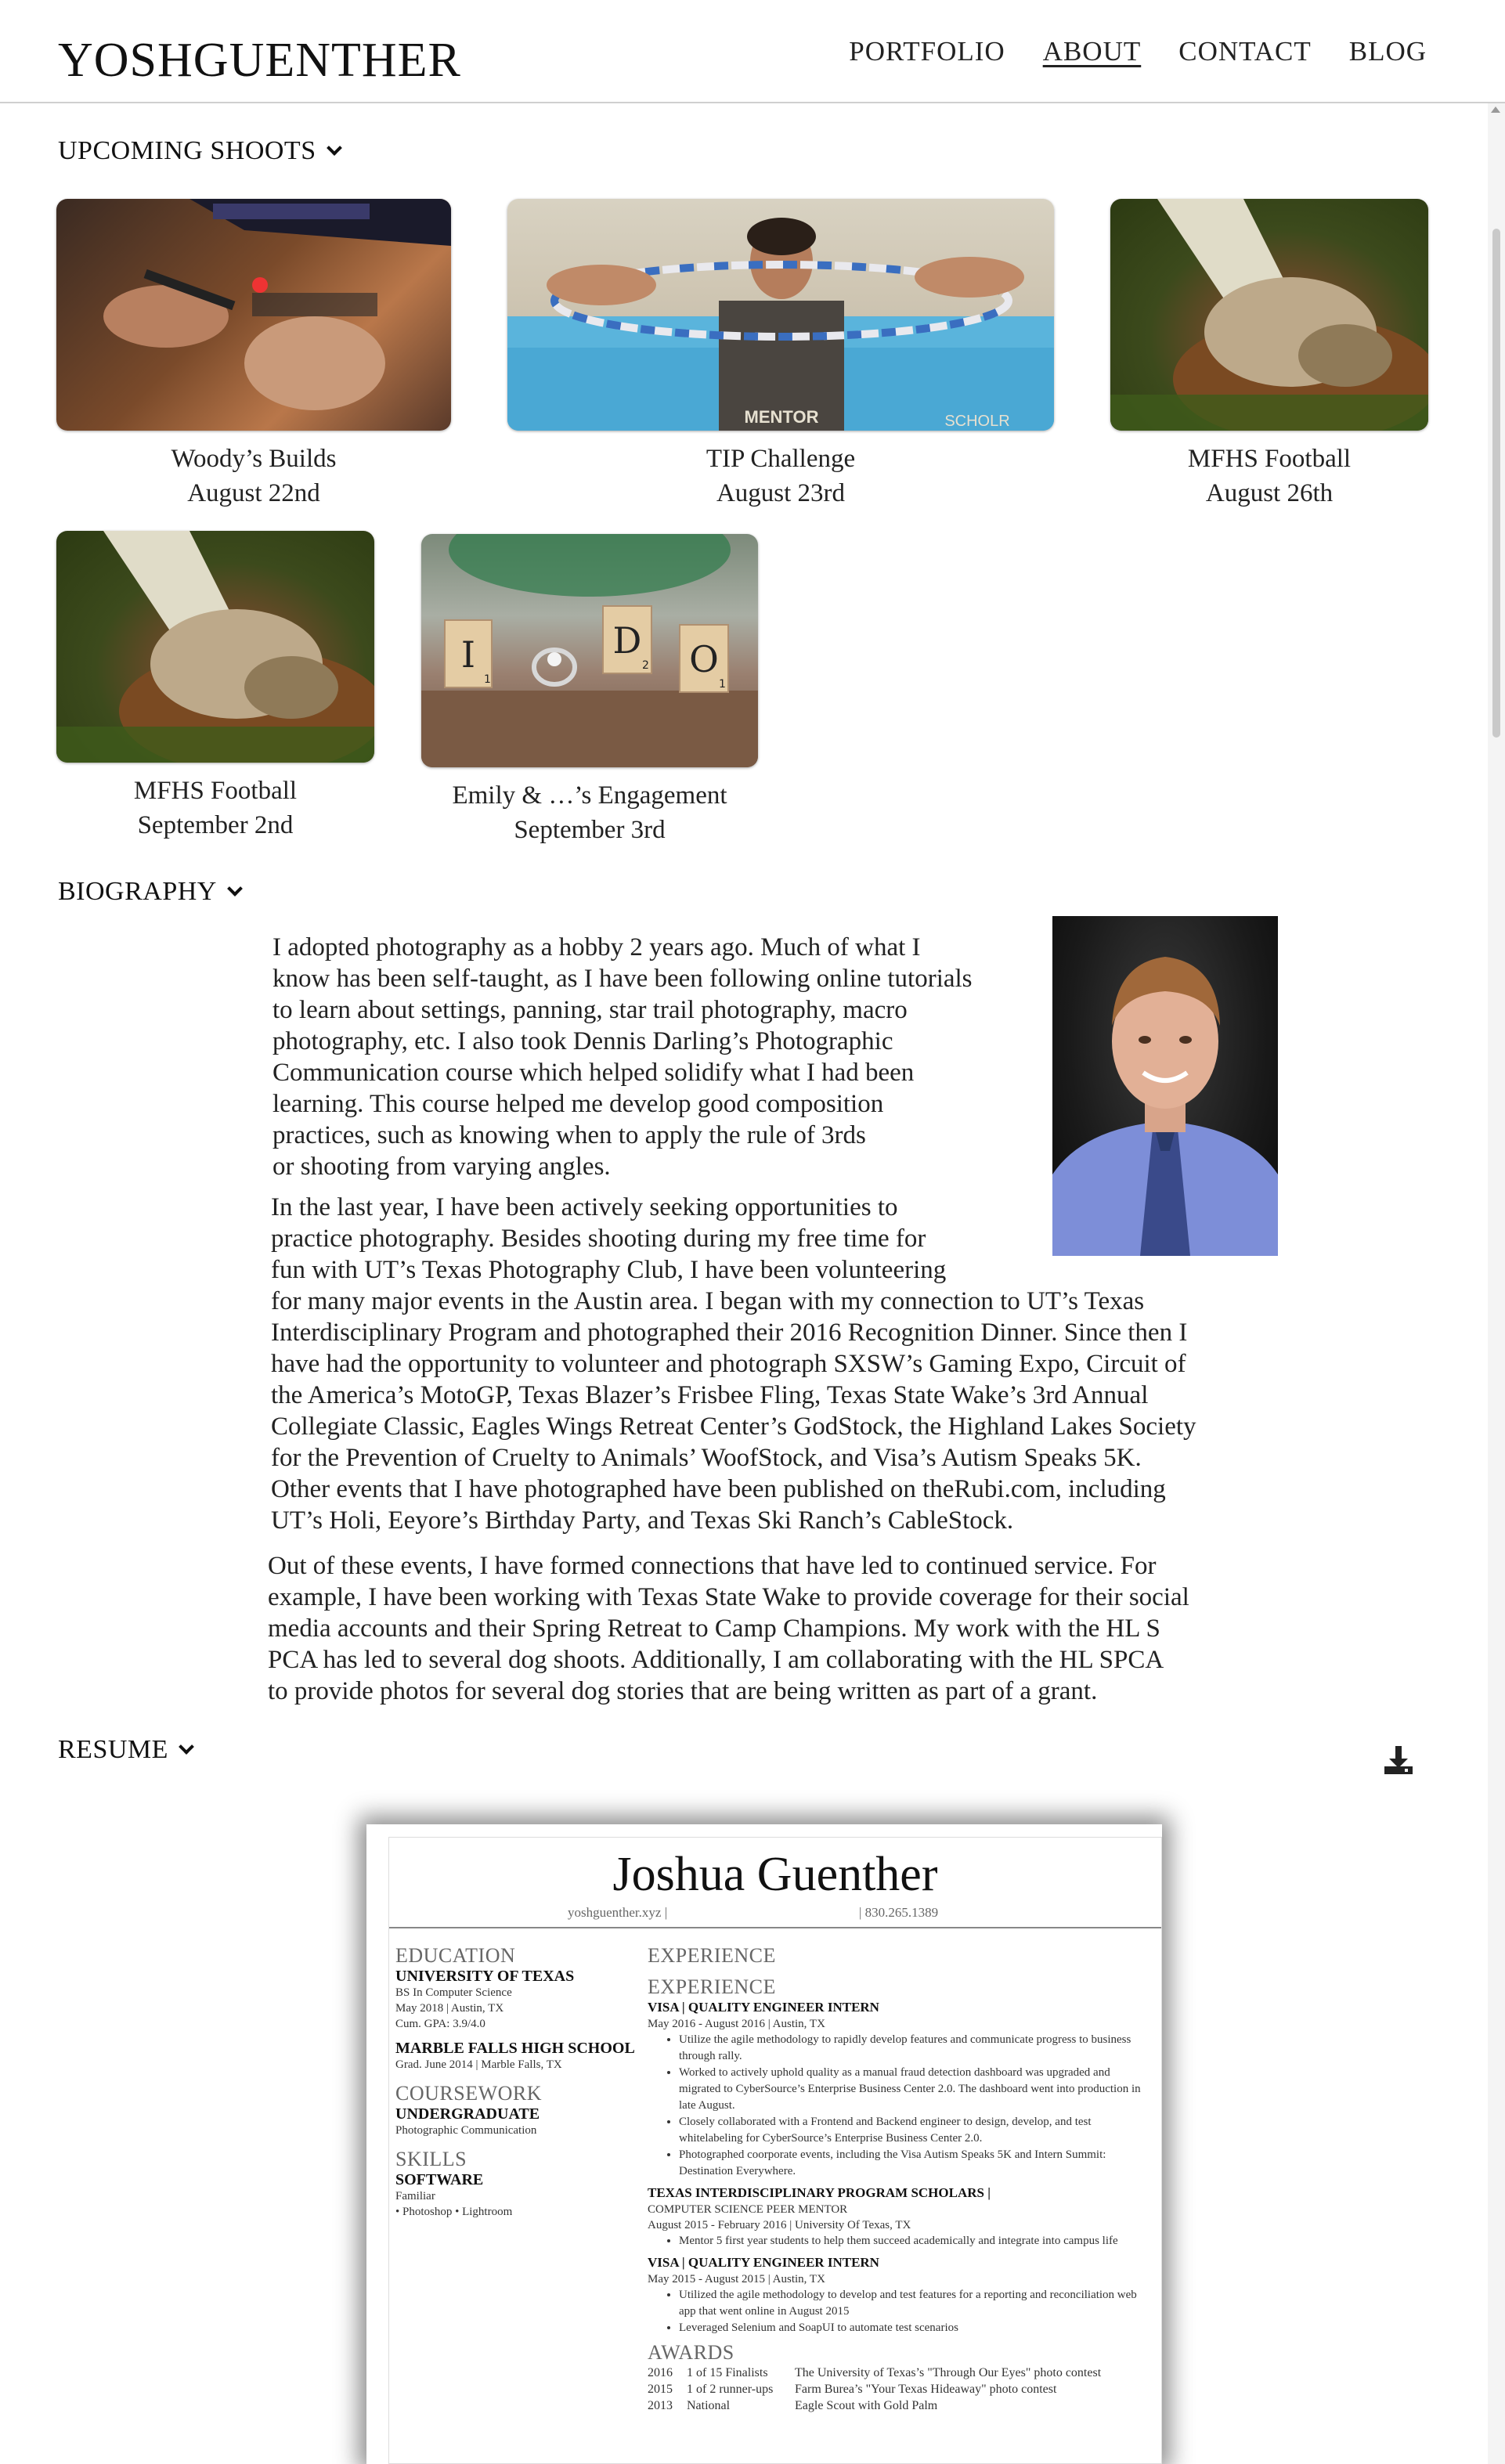 The image size is (1505, 2464). I want to click on nav-blog: BLOG, so click(1388, 52).